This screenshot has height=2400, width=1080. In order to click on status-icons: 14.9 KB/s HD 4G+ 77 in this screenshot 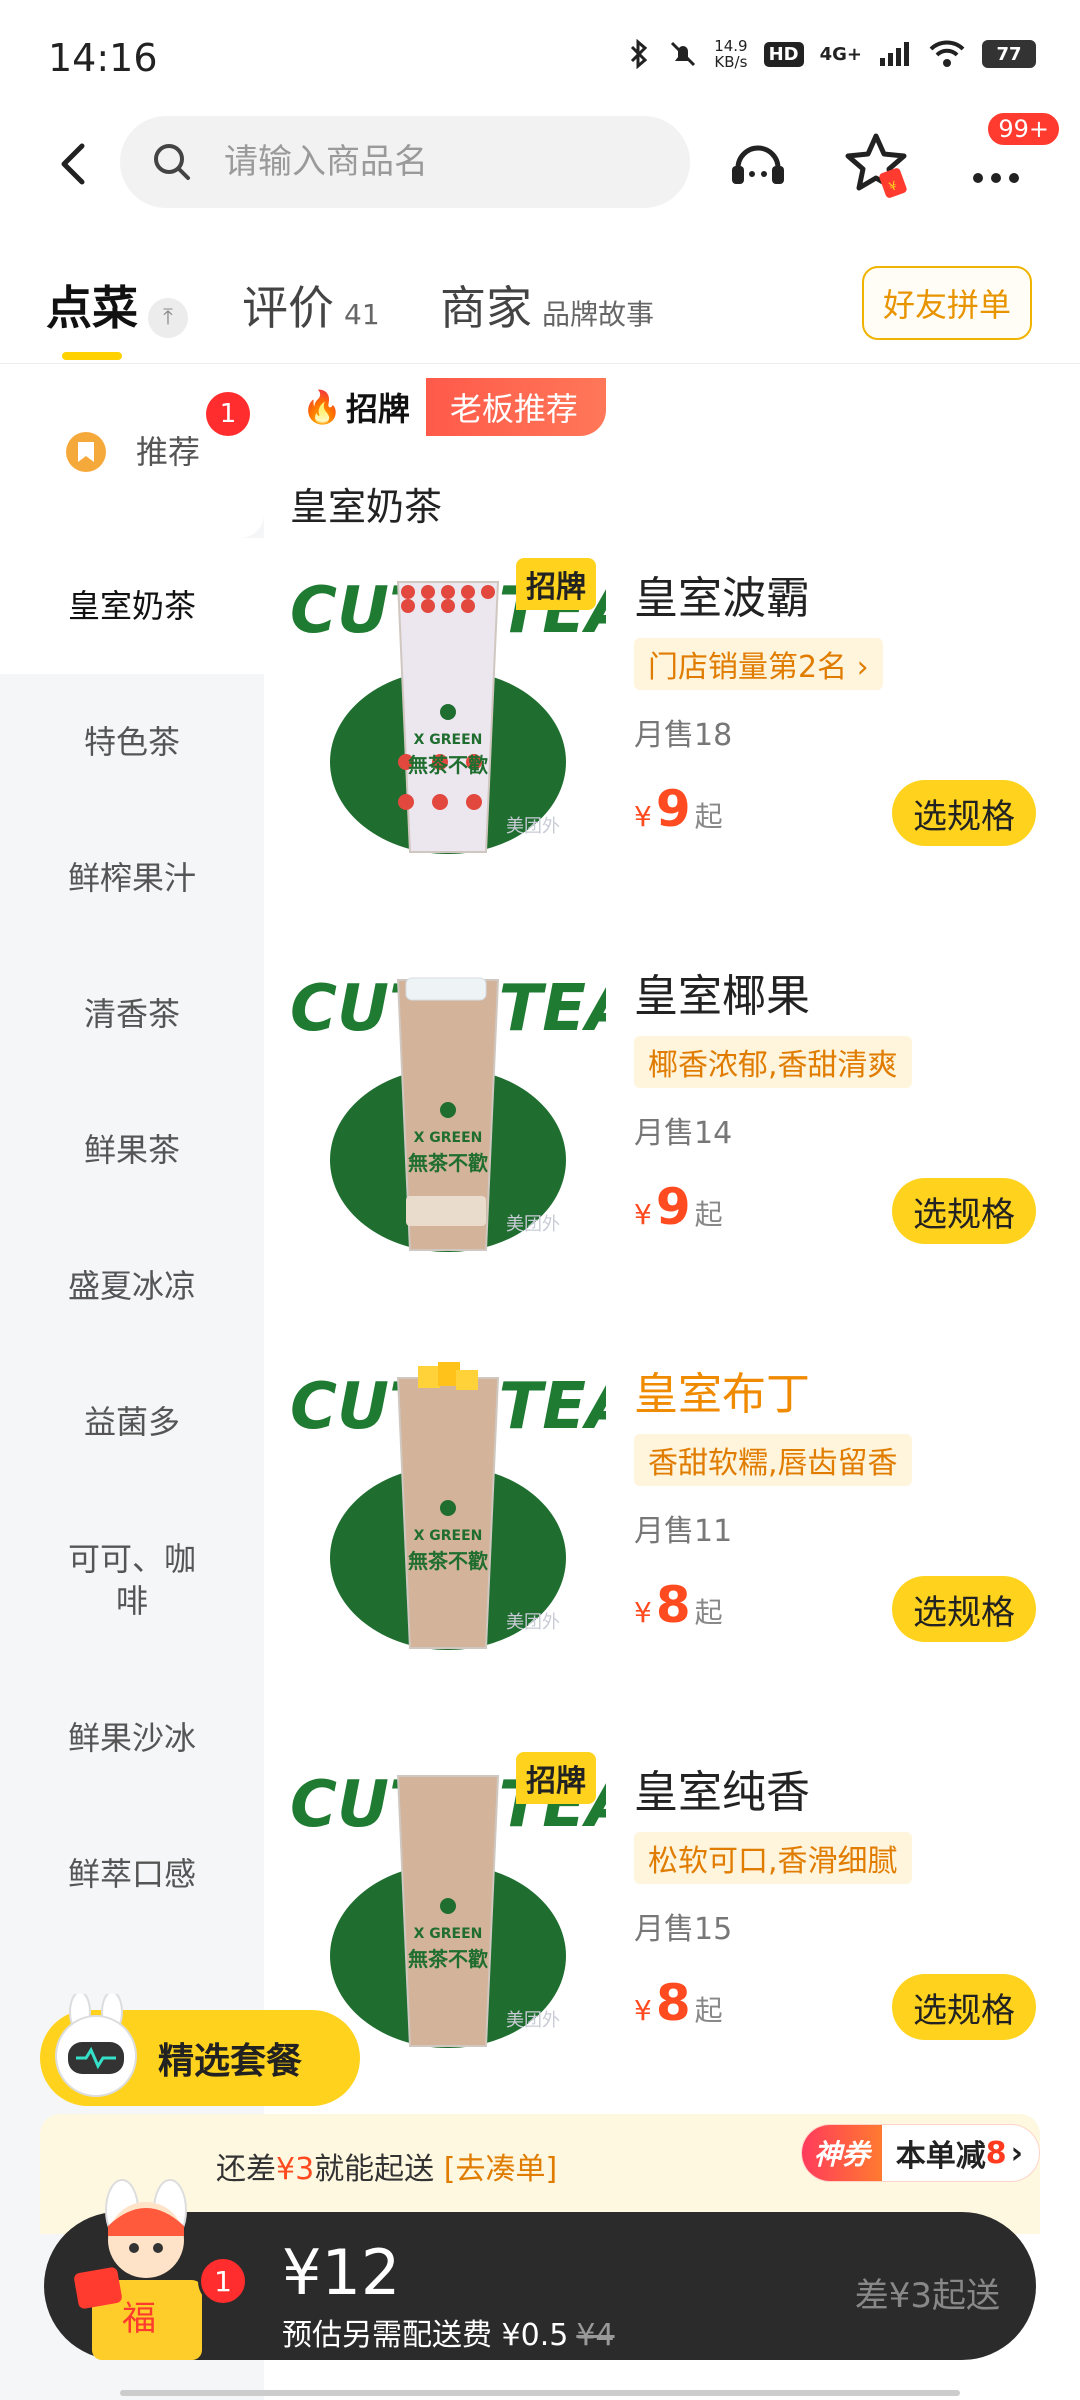, I will do `click(831, 54)`.